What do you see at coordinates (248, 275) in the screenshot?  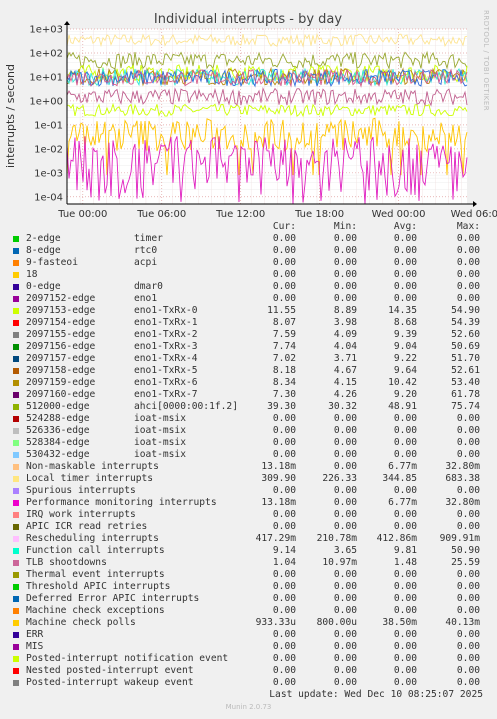 I see `legend-row: 18 0.00 0.00 0.00 0.00` at bounding box center [248, 275].